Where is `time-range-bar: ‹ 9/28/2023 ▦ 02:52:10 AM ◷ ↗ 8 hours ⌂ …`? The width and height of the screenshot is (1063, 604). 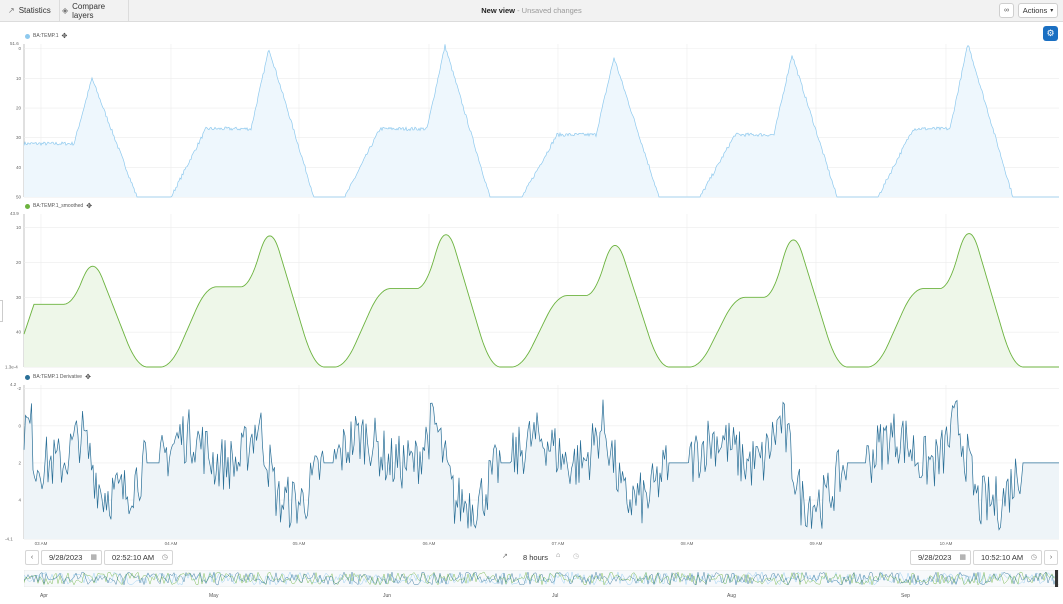 time-range-bar: ‹ 9/28/2023 ▦ 02:52:10 AM ◷ ↗ 8 hours ⌂ … is located at coordinates (531, 558).